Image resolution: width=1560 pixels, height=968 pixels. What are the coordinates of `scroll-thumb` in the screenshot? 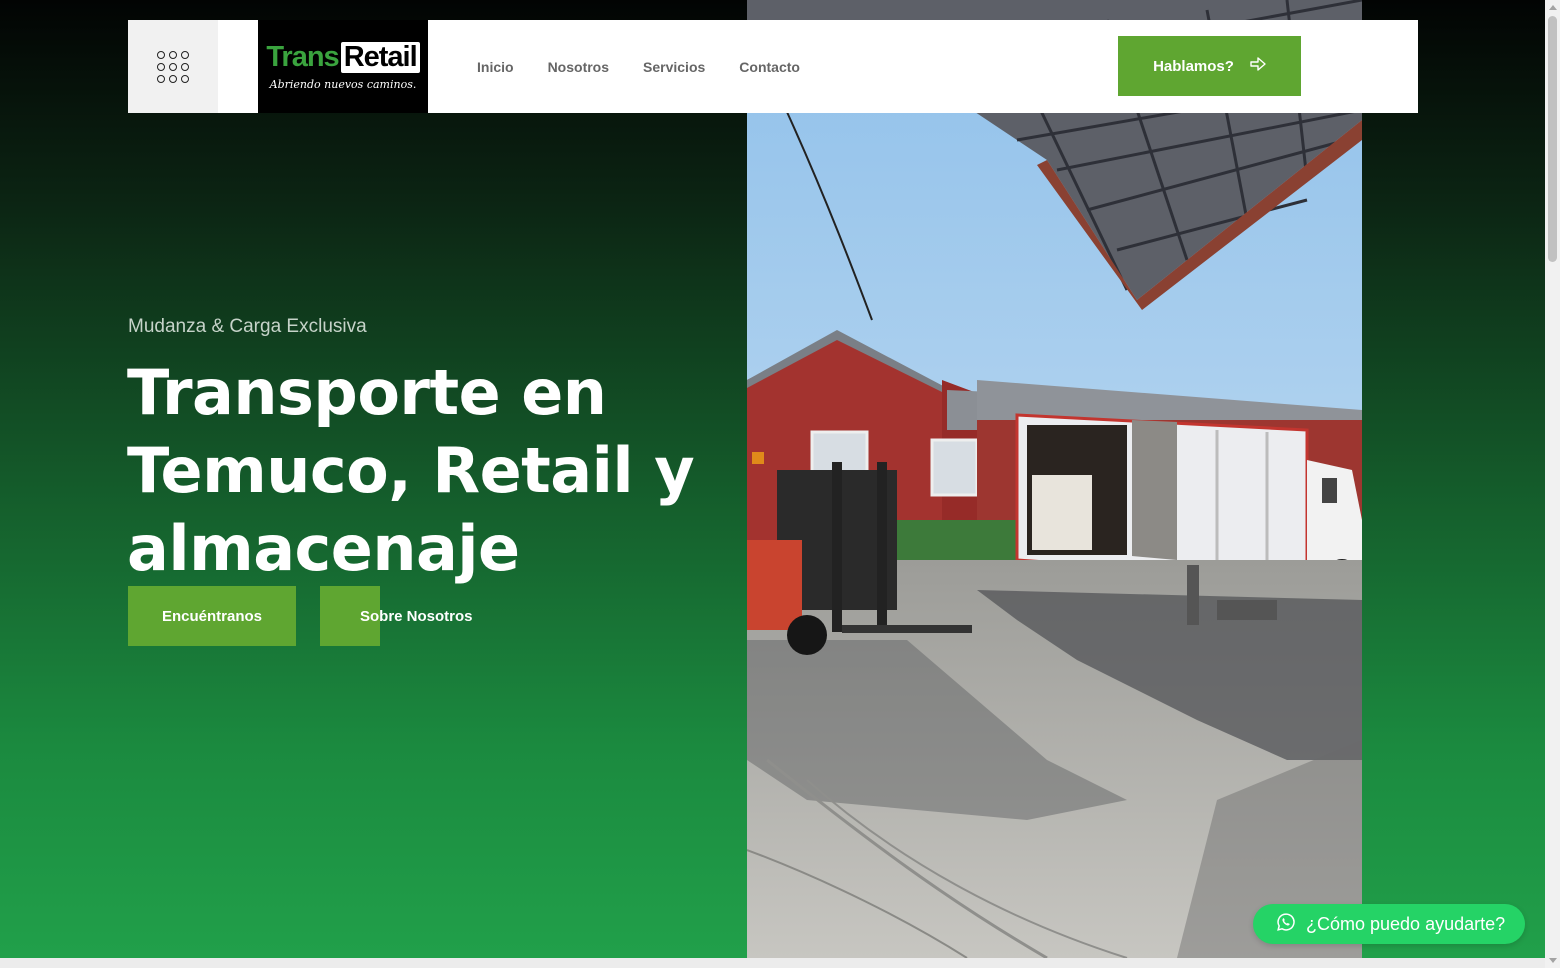 It's located at (1552, 139).